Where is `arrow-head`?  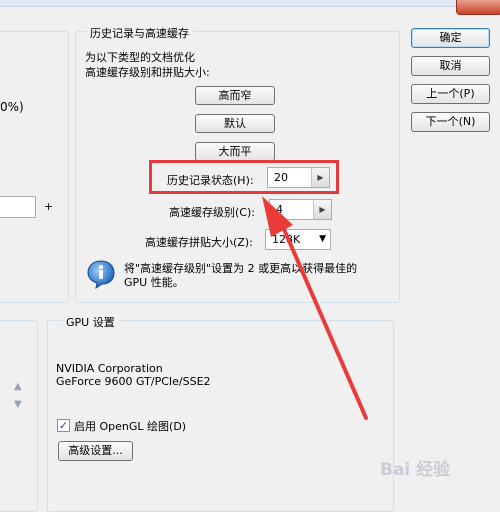
arrow-head is located at coordinates (277, 216).